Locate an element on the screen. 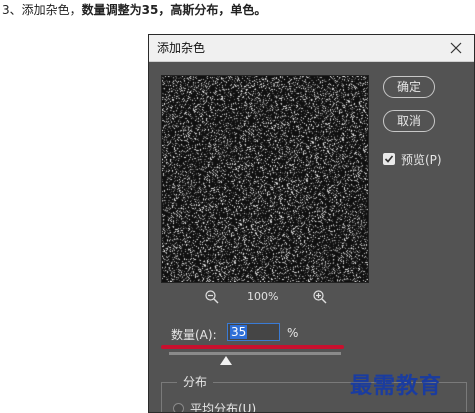 The width and height of the screenshot is (475, 413). watermark-logo: 最需教育 is located at coordinates (396, 386).